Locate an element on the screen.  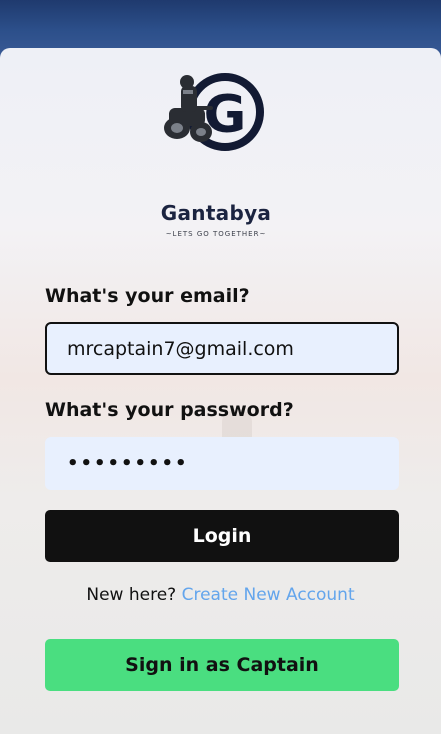
signup-prompt: New here? Create New Account is located at coordinates (220, 595).